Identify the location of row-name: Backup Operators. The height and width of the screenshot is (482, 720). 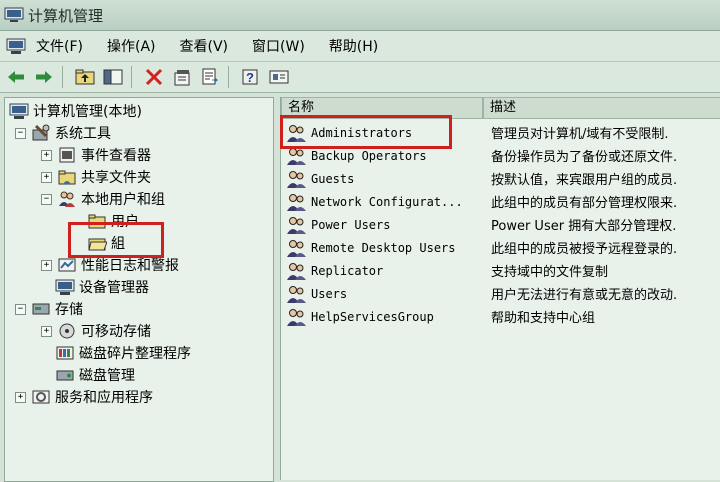
(369, 155).